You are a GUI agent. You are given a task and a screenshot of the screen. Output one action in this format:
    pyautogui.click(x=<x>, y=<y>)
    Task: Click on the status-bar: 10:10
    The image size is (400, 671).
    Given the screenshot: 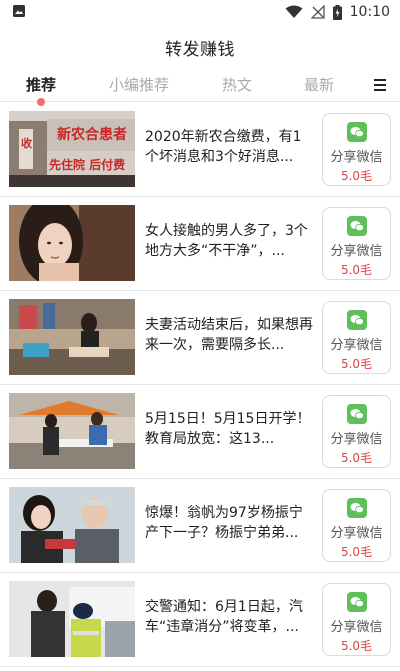 What is the action you would take?
    pyautogui.click(x=200, y=12)
    